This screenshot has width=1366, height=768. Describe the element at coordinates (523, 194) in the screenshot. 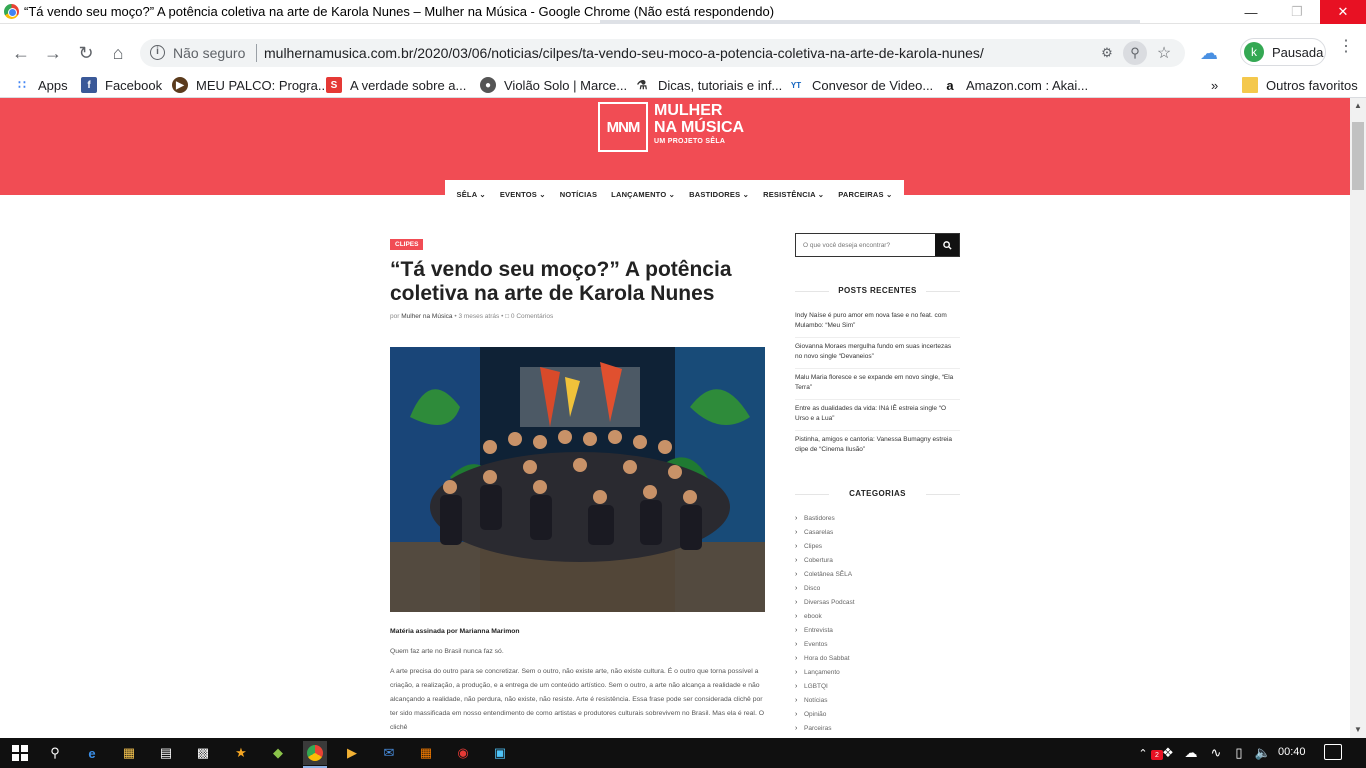

I see `nav-item-eventos: EVENTOS ⌄` at that location.